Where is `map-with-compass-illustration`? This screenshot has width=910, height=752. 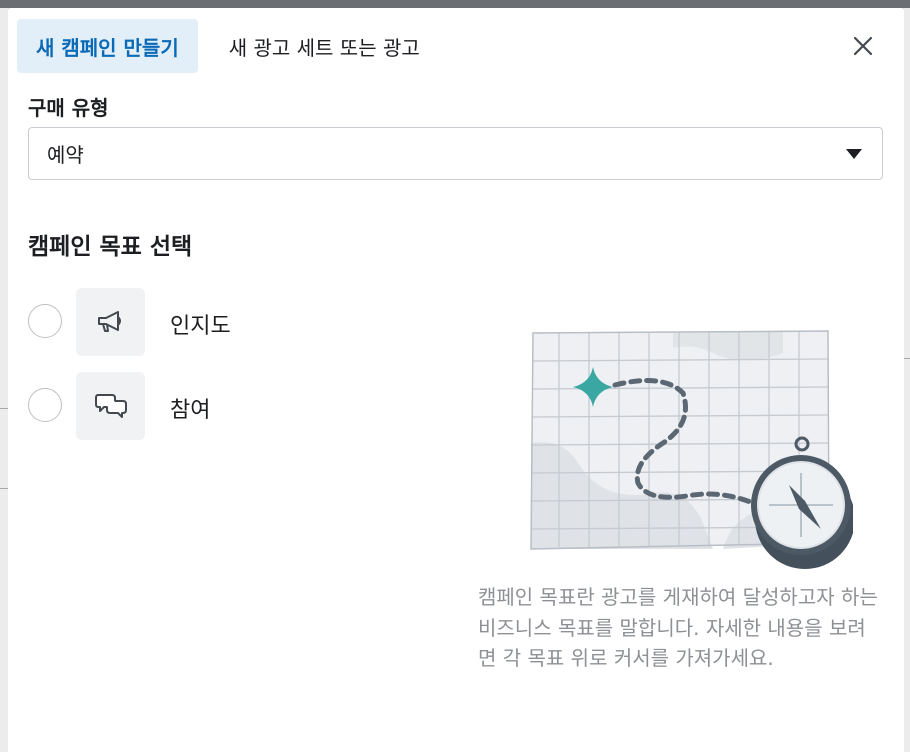
map-with-compass-illustration is located at coordinates (691, 449).